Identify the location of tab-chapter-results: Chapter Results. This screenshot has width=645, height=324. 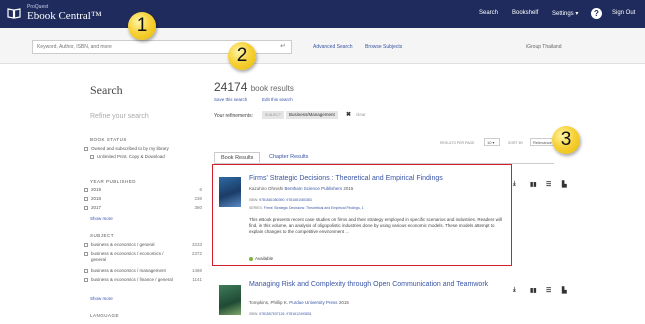
(288, 157).